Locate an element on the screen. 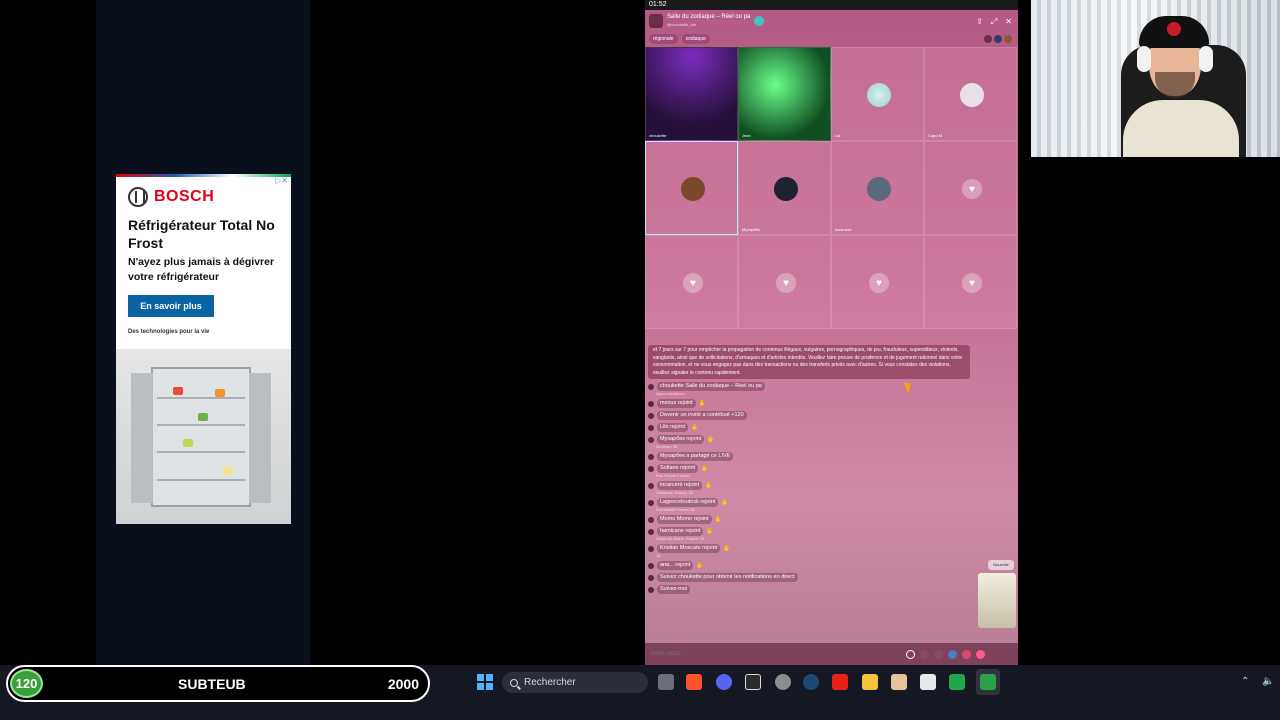  chat-text: hamicane rejoint is located at coordinates (680, 531).